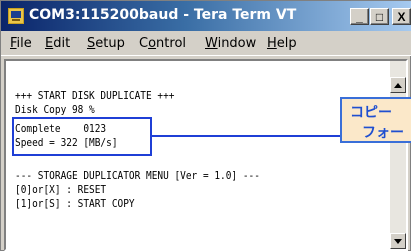 The image size is (411, 251). What do you see at coordinates (55, 109) in the screenshot?
I see `terminal-line: Disk Copy 98 %` at bounding box center [55, 109].